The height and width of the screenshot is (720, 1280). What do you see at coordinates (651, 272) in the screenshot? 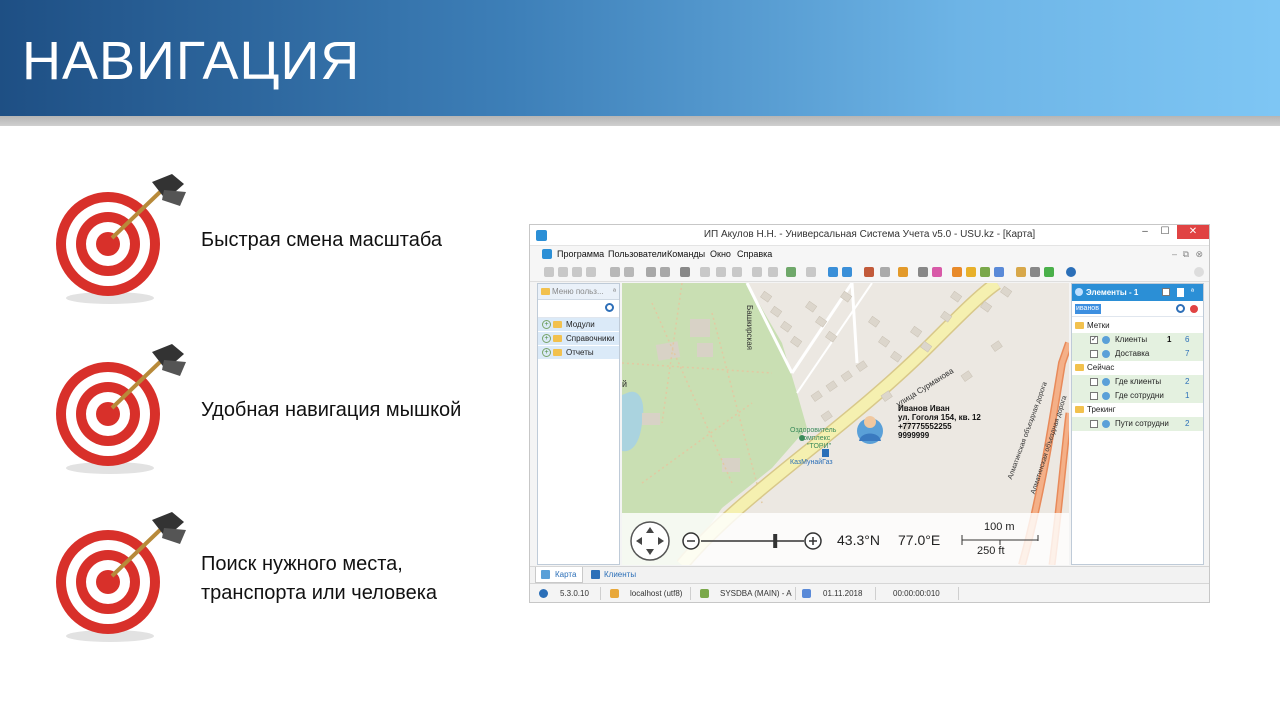
I see `filter-icon` at bounding box center [651, 272].